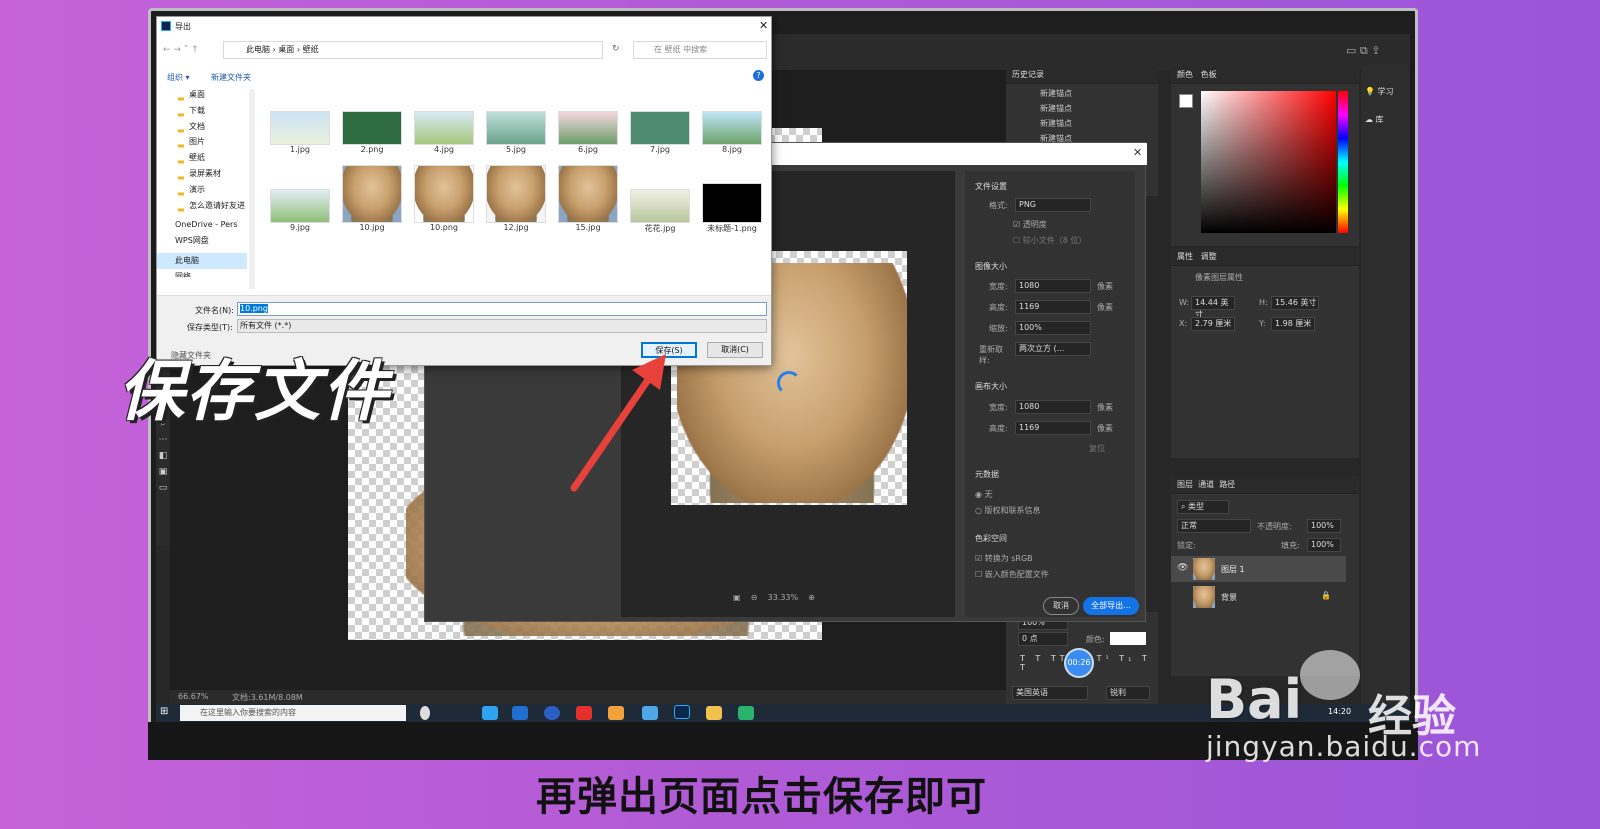  What do you see at coordinates (700, 50) in the screenshot?
I see `search-input: 在 壁纸 中搜索` at bounding box center [700, 50].